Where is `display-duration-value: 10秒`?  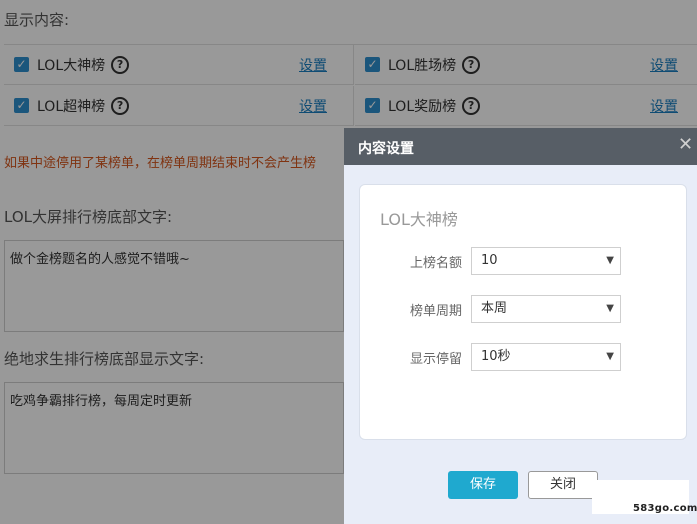 display-duration-value: 10秒 is located at coordinates (496, 356).